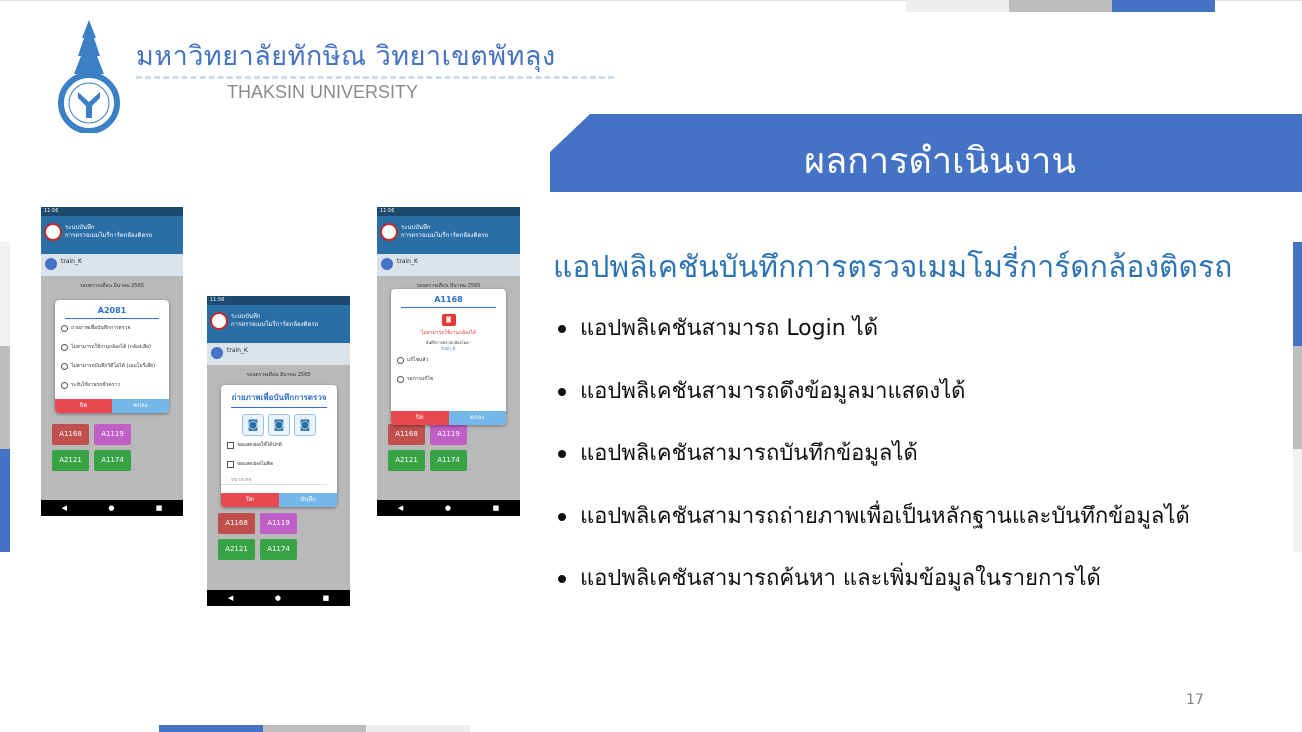 The width and height of the screenshot is (1302, 732). I want to click on left-side-bar-light, so click(5, 294).